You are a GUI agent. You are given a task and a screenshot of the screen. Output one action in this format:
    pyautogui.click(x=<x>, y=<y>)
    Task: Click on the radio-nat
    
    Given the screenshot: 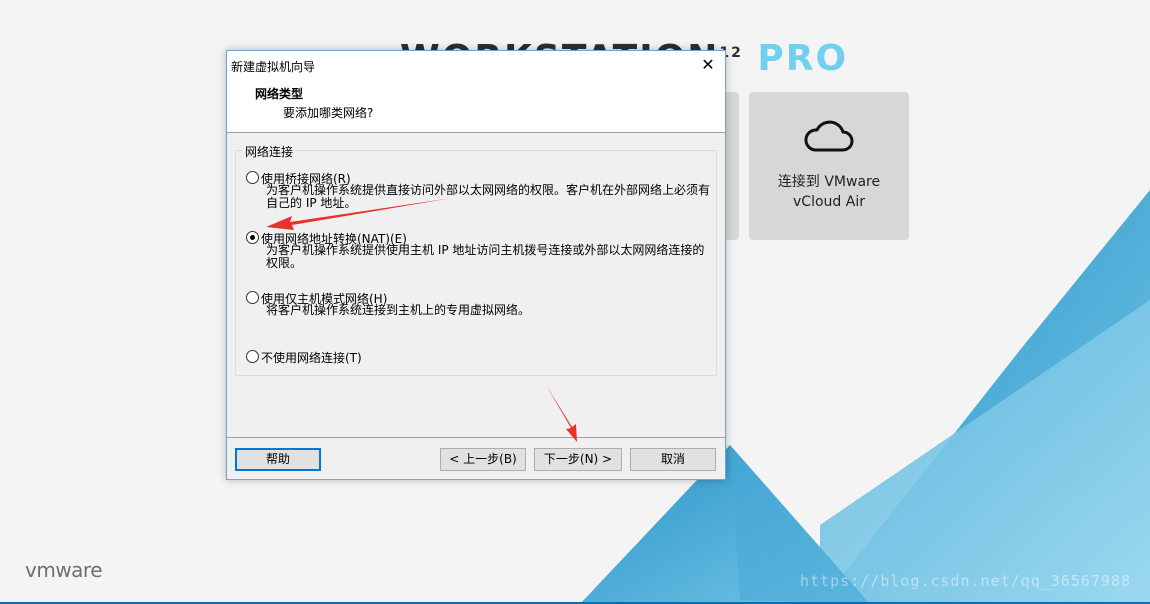 What is the action you would take?
    pyautogui.click(x=252, y=237)
    